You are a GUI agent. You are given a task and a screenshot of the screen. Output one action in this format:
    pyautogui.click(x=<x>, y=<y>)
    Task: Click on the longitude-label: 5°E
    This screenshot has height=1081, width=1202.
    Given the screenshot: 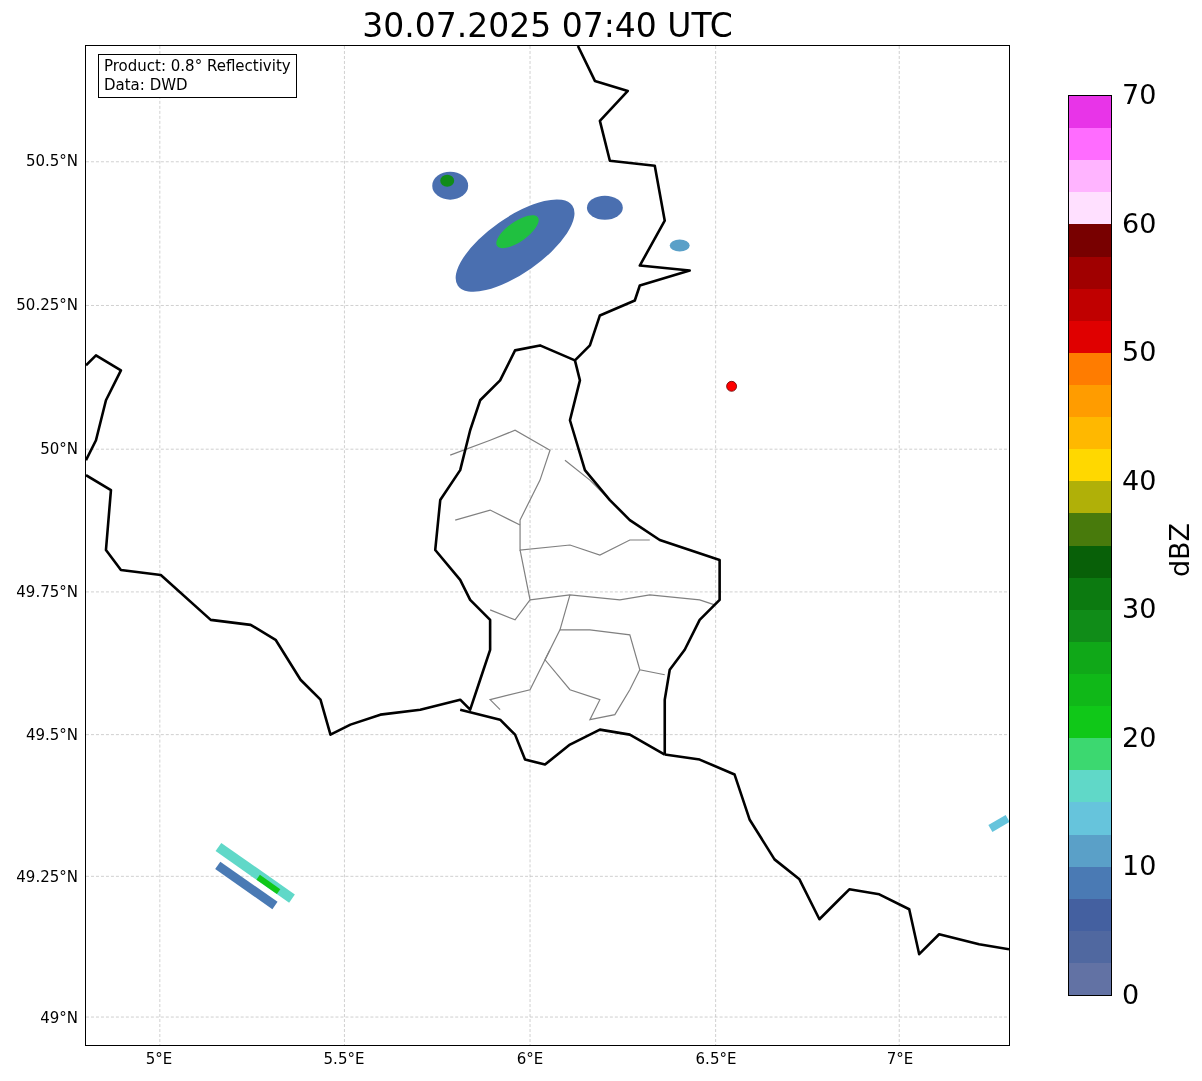 What is the action you would take?
    pyautogui.click(x=159, y=1059)
    